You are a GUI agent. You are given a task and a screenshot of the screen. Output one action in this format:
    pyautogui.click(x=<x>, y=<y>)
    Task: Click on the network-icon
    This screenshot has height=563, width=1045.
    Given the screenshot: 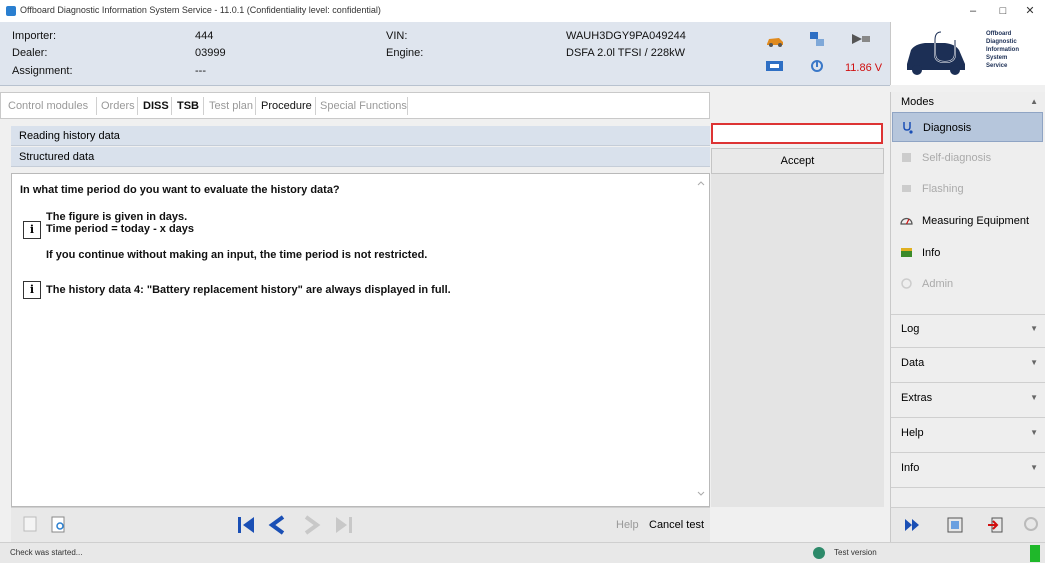 What is the action you would take?
    pyautogui.click(x=817, y=40)
    